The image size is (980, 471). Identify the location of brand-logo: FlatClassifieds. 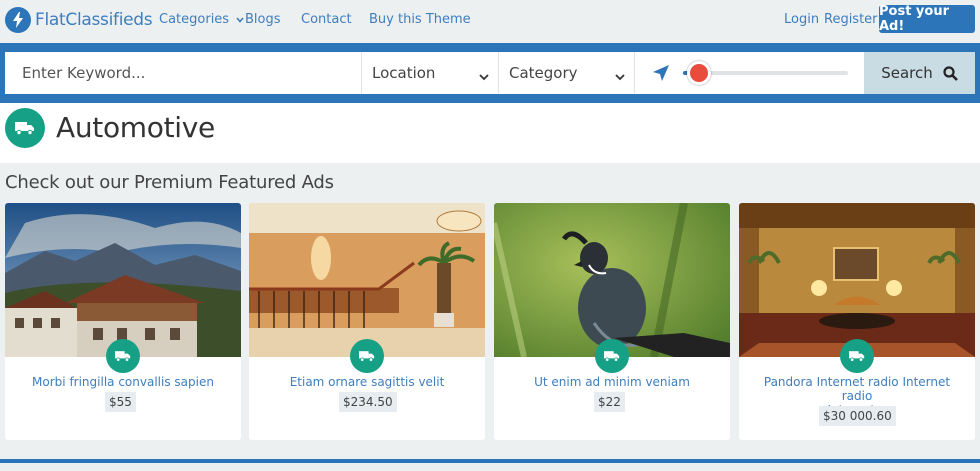
(79, 20).